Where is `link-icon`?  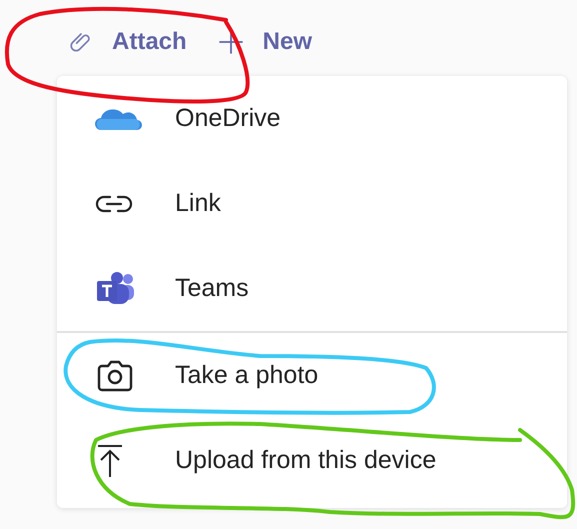
link-icon is located at coordinates (114, 203).